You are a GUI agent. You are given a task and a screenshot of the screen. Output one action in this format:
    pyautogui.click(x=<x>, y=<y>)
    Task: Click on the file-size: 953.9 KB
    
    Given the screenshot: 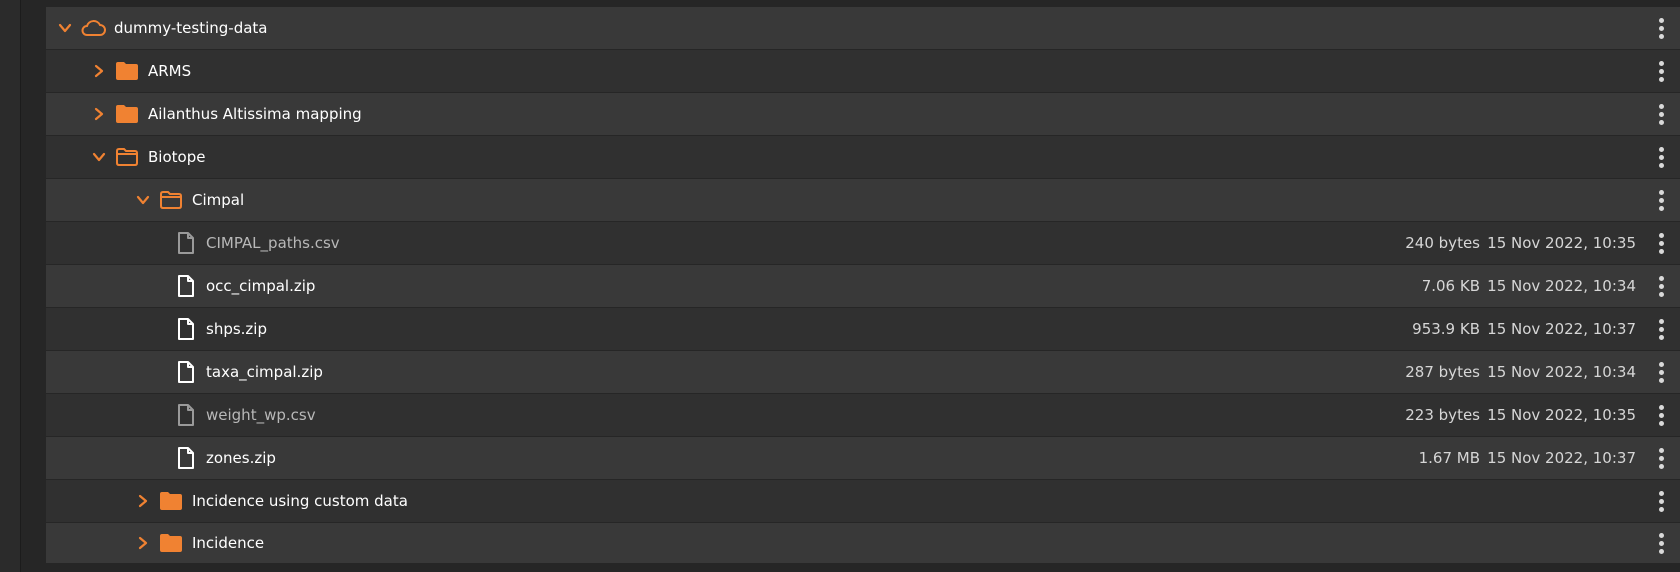 What is the action you would take?
    pyautogui.click(x=1446, y=329)
    